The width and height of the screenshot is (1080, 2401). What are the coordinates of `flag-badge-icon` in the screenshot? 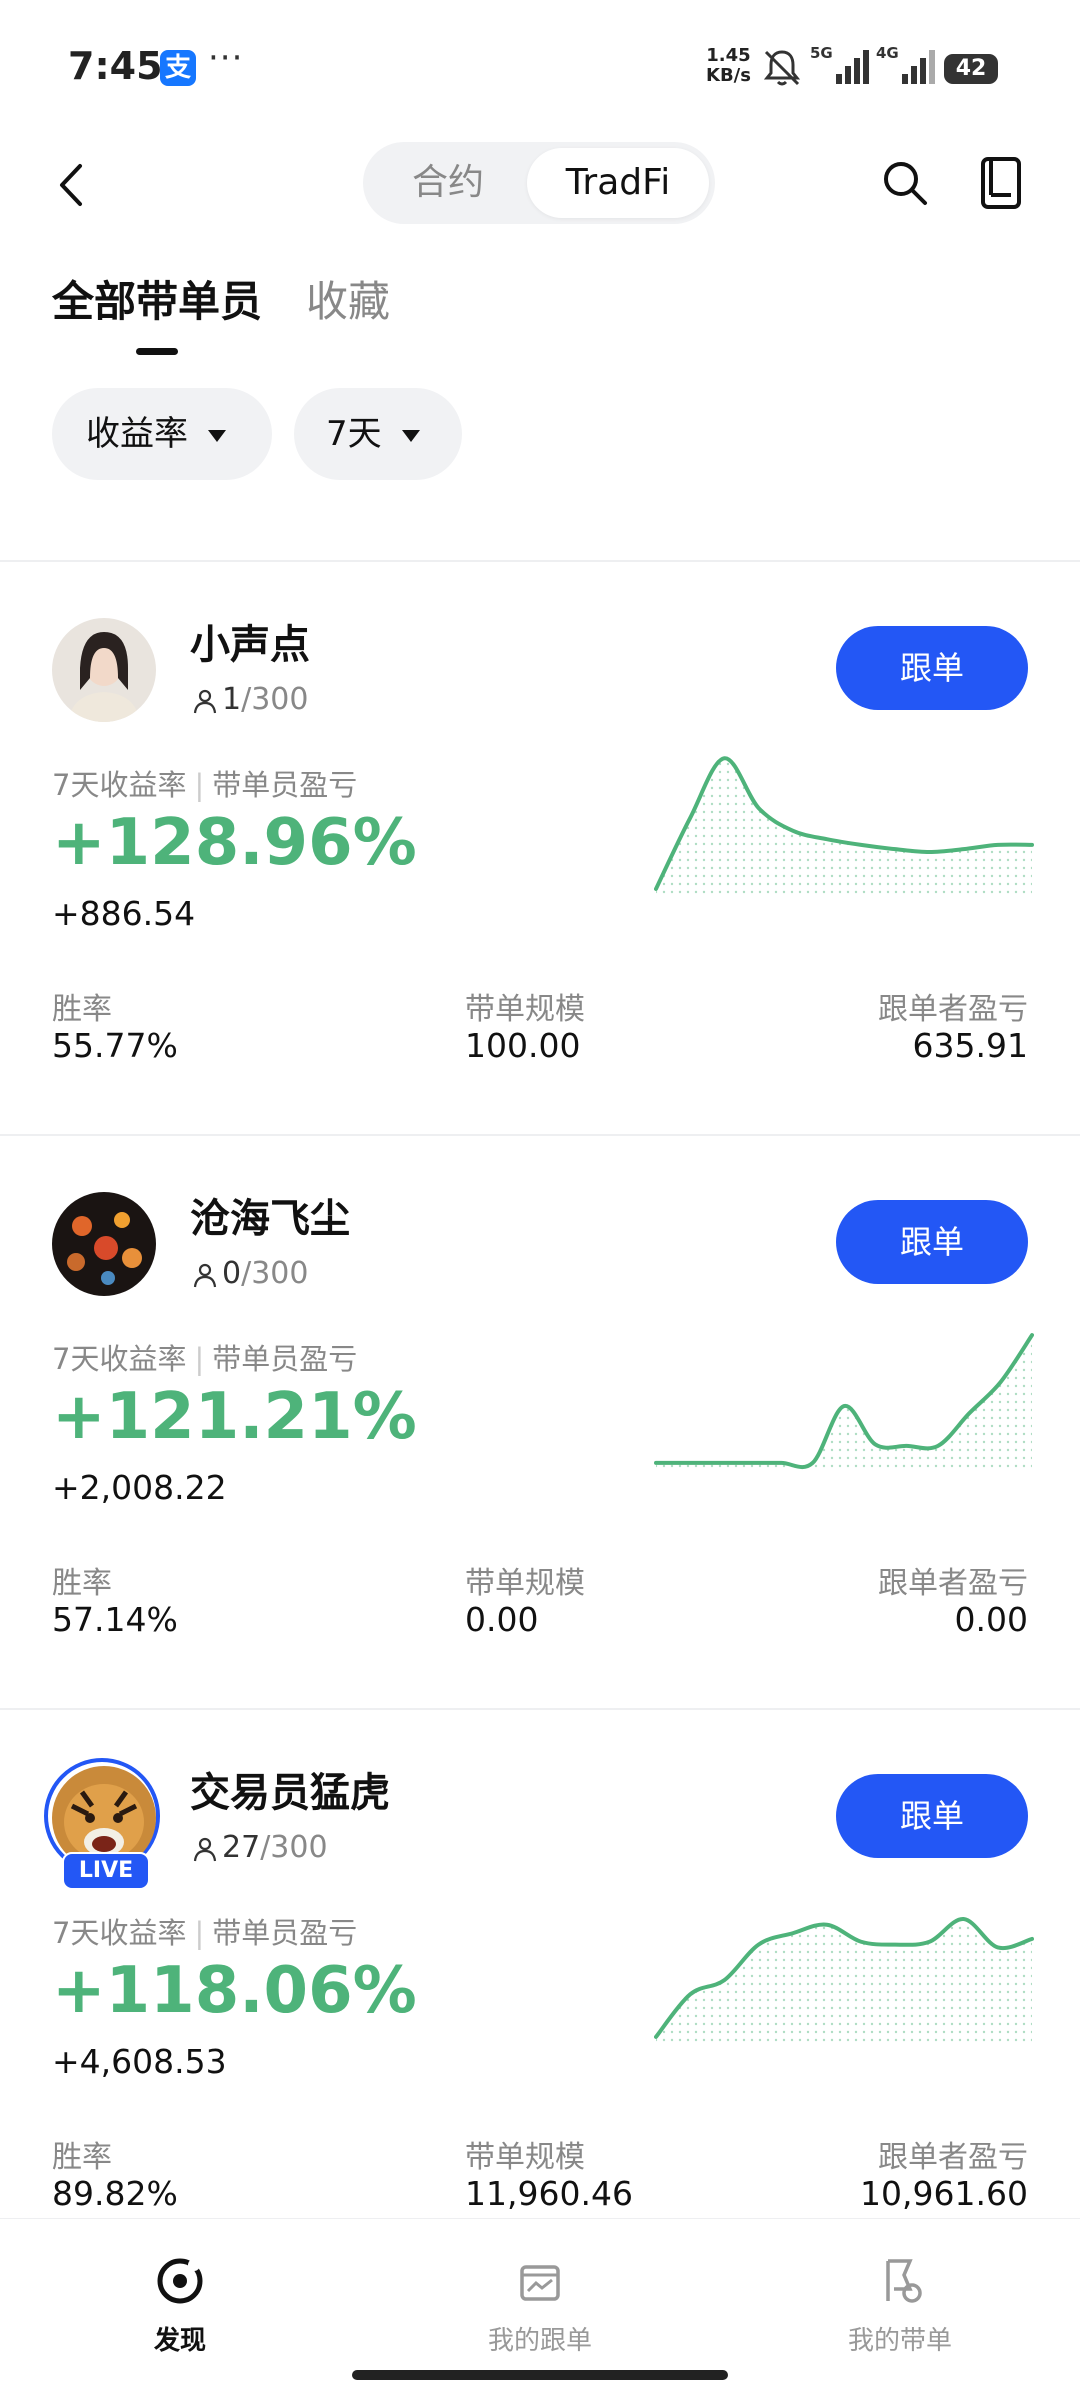 It's located at (904, 2281).